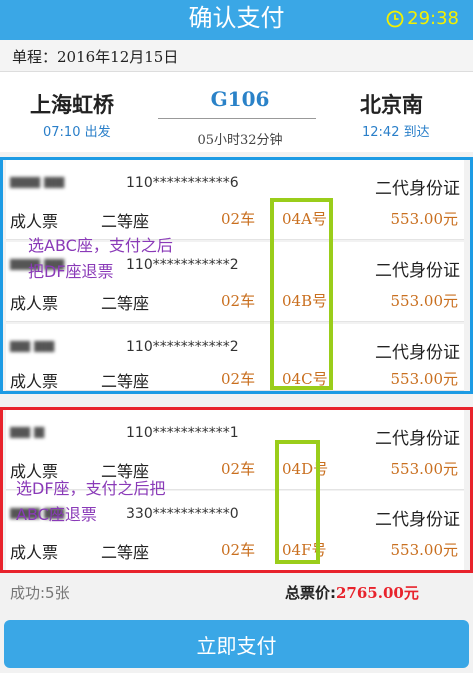  What do you see at coordinates (95, 57) in the screenshot?
I see `trip-date: 单程：2016年12月15日` at bounding box center [95, 57].